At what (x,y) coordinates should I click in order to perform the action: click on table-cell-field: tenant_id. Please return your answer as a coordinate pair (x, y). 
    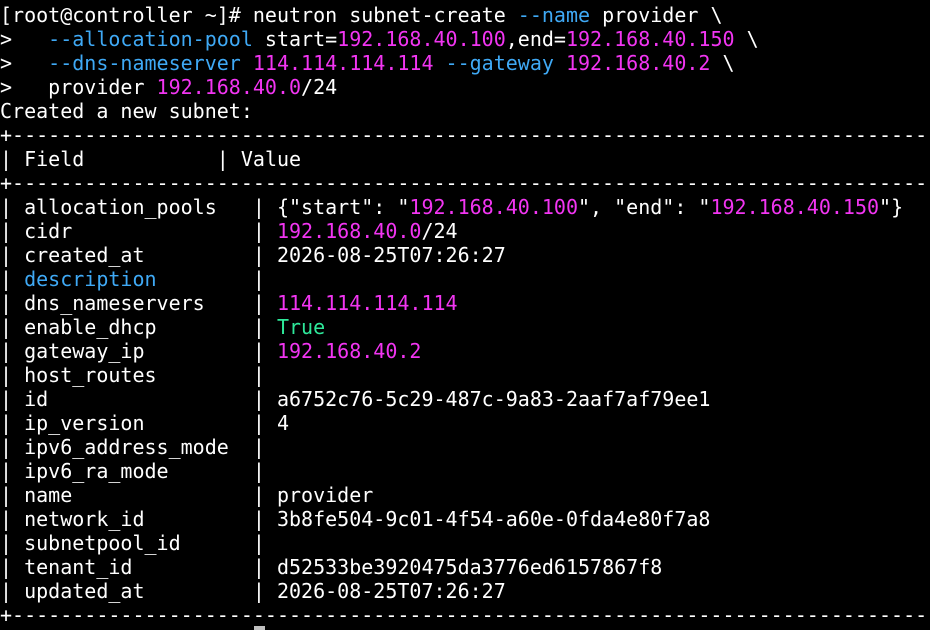
    Looking at the image, I should click on (78, 567).